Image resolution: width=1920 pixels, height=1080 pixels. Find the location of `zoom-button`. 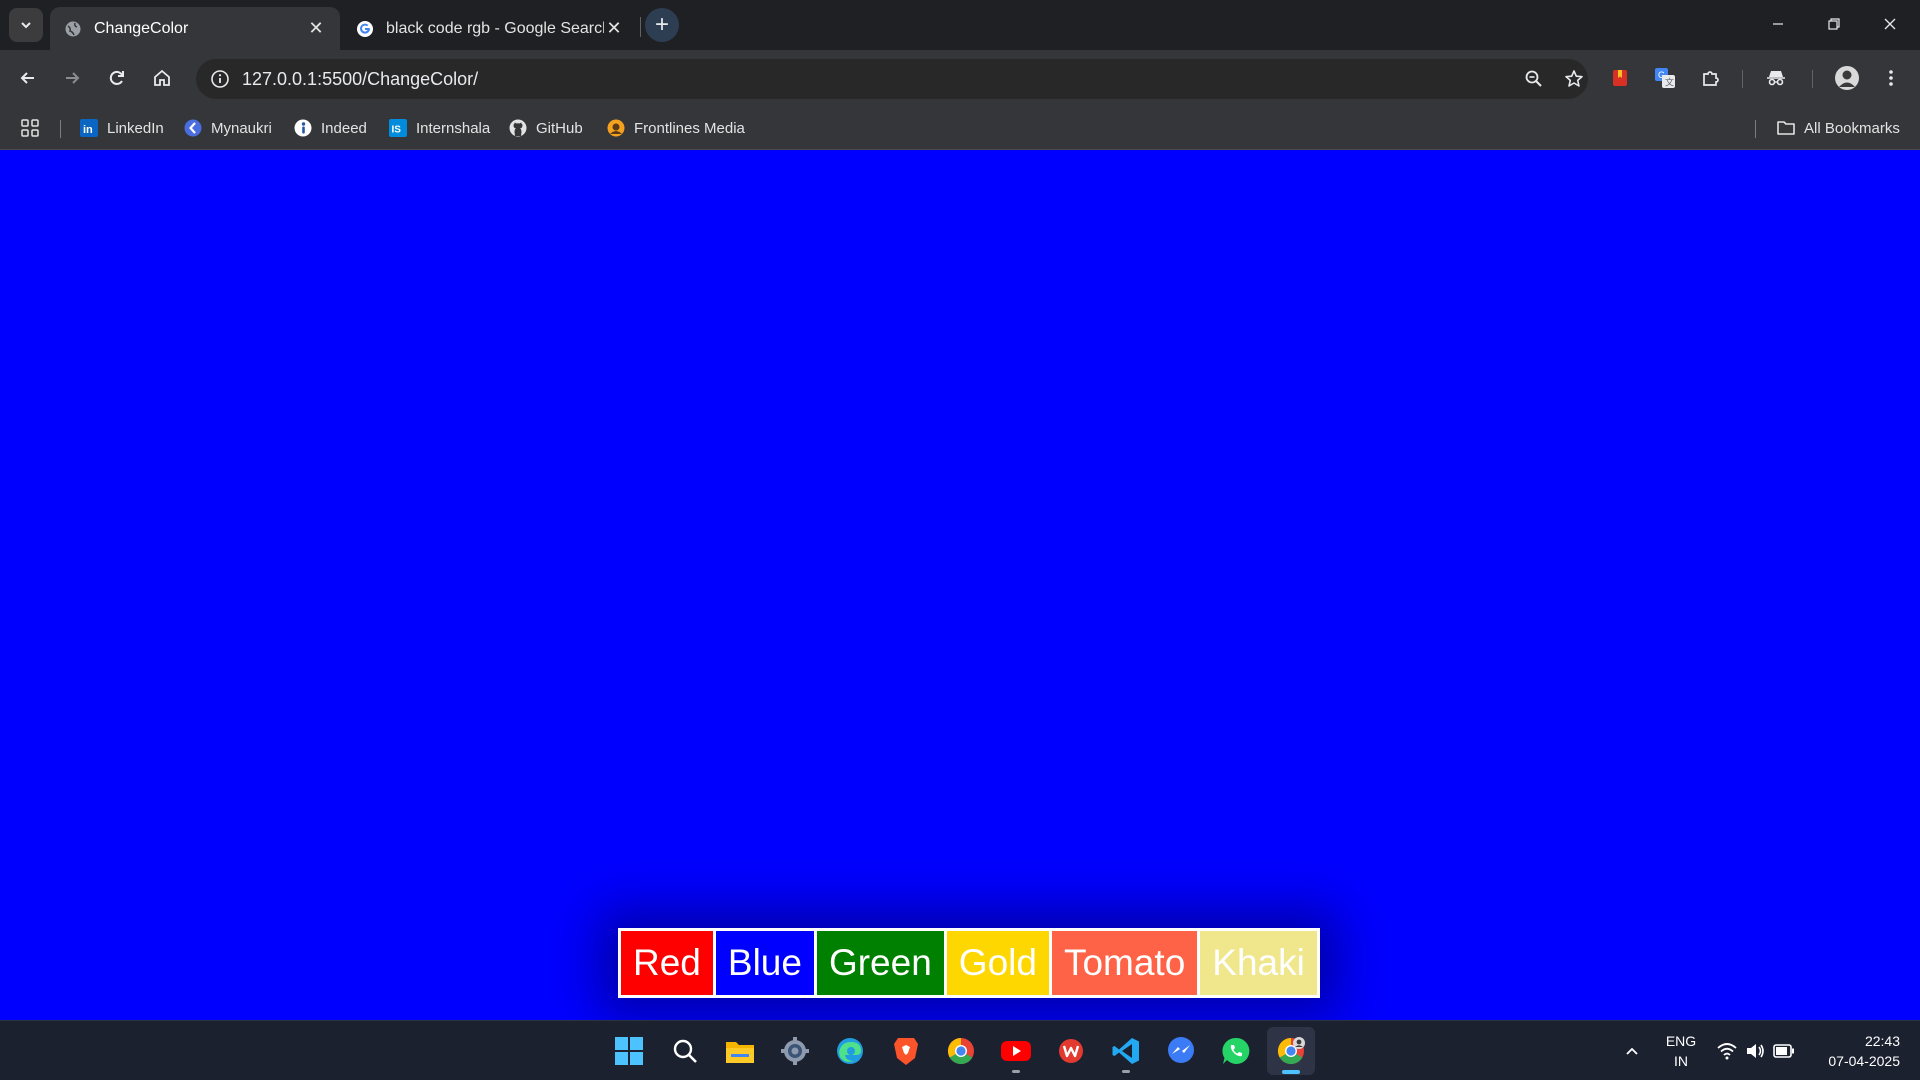

zoom-button is located at coordinates (1534, 79).